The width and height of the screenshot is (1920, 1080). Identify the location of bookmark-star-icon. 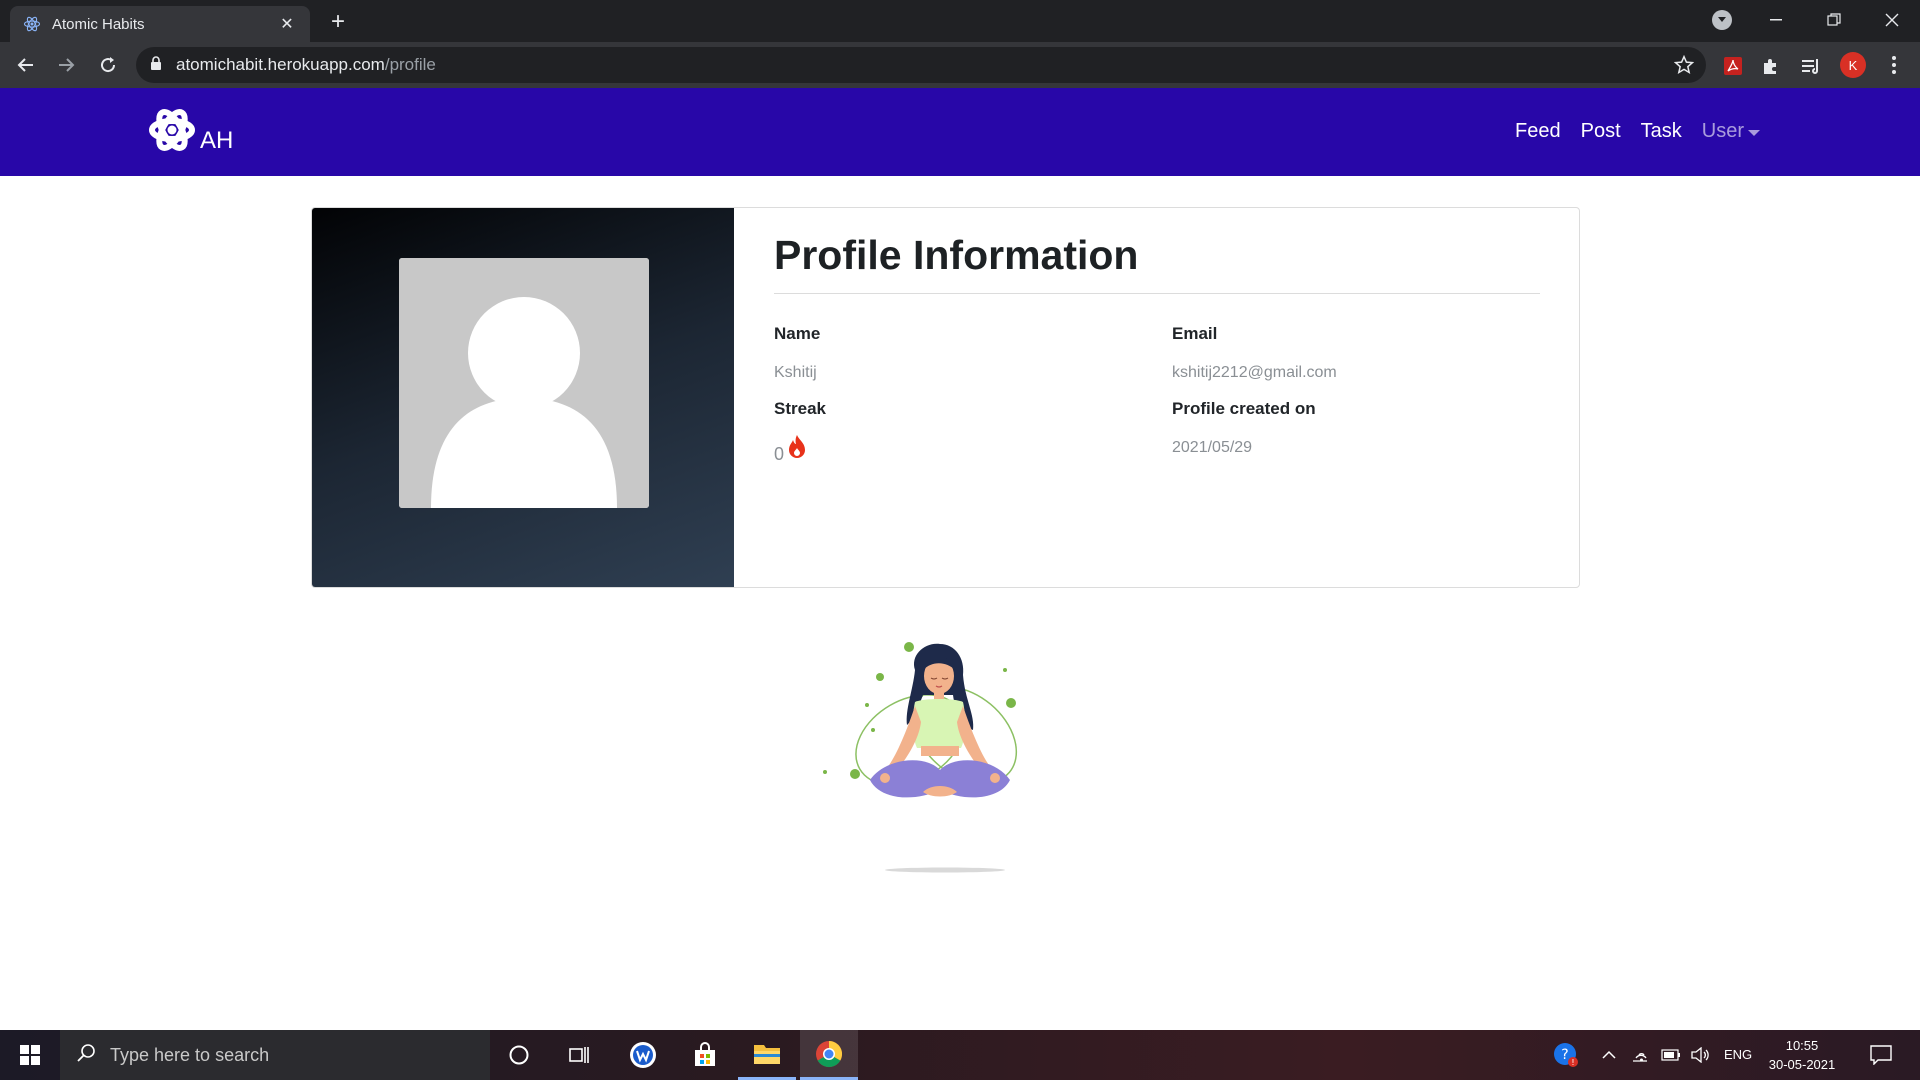
(1684, 67).